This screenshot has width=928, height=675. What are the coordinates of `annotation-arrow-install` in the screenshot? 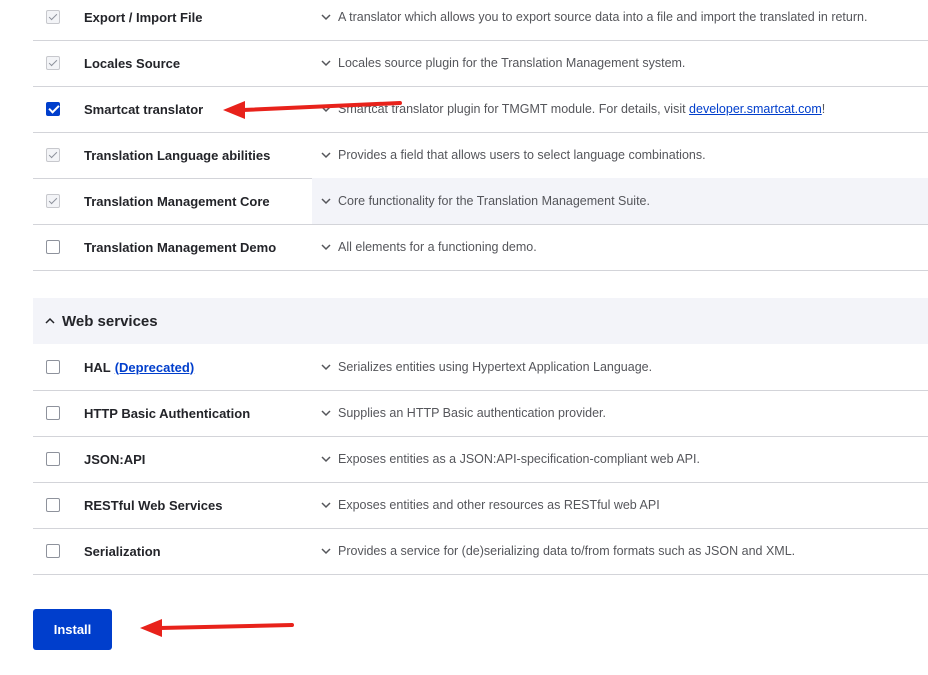 It's located at (217, 628).